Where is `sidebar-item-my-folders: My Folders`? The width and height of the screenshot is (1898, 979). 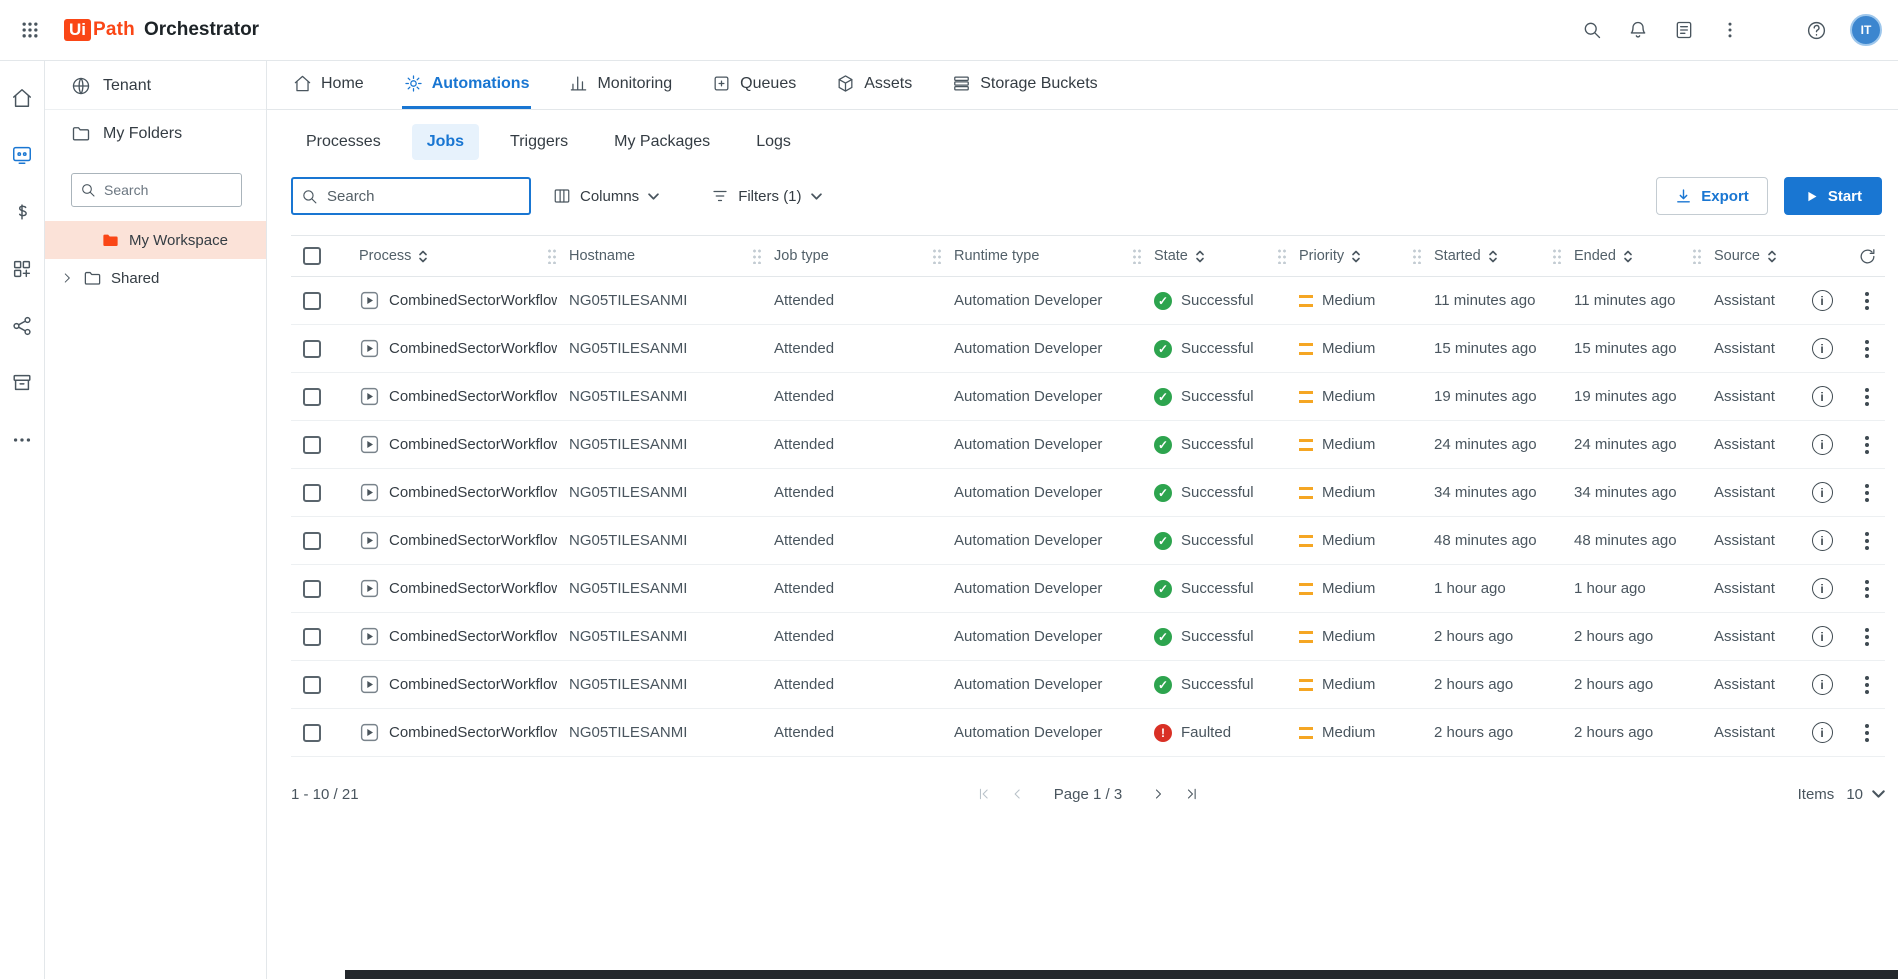
sidebar-item-my-folders: My Folders is located at coordinates (155, 133).